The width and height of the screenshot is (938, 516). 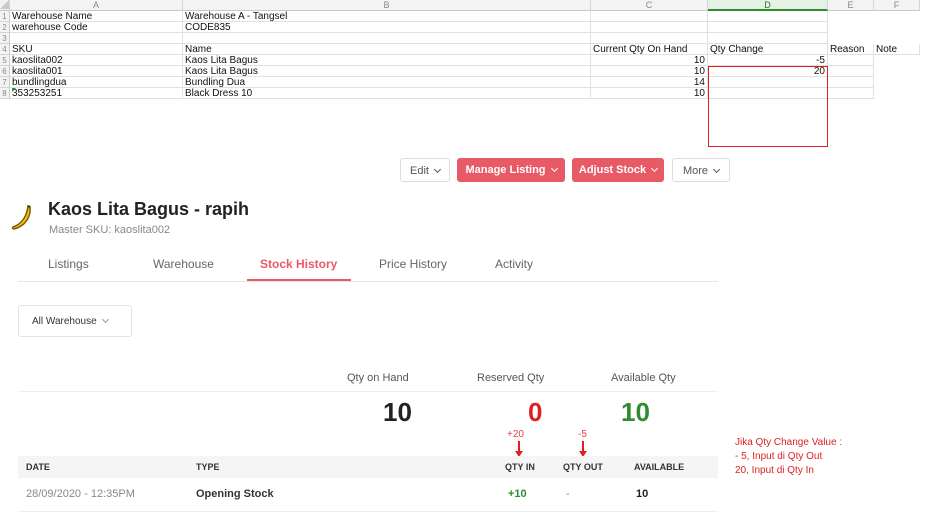 I want to click on row-header-8: 8, so click(x=5, y=93).